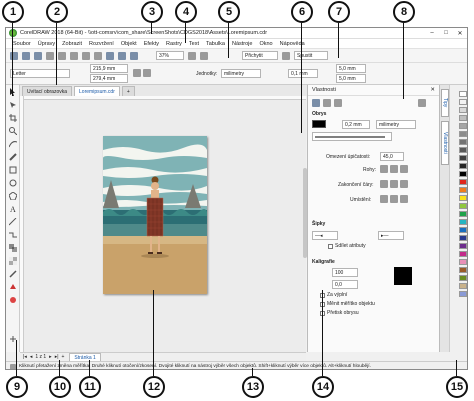 The height and width of the screenshot is (401, 474). What do you see at coordinates (432, 33) in the screenshot?
I see `minimize-button: –` at bounding box center [432, 33].